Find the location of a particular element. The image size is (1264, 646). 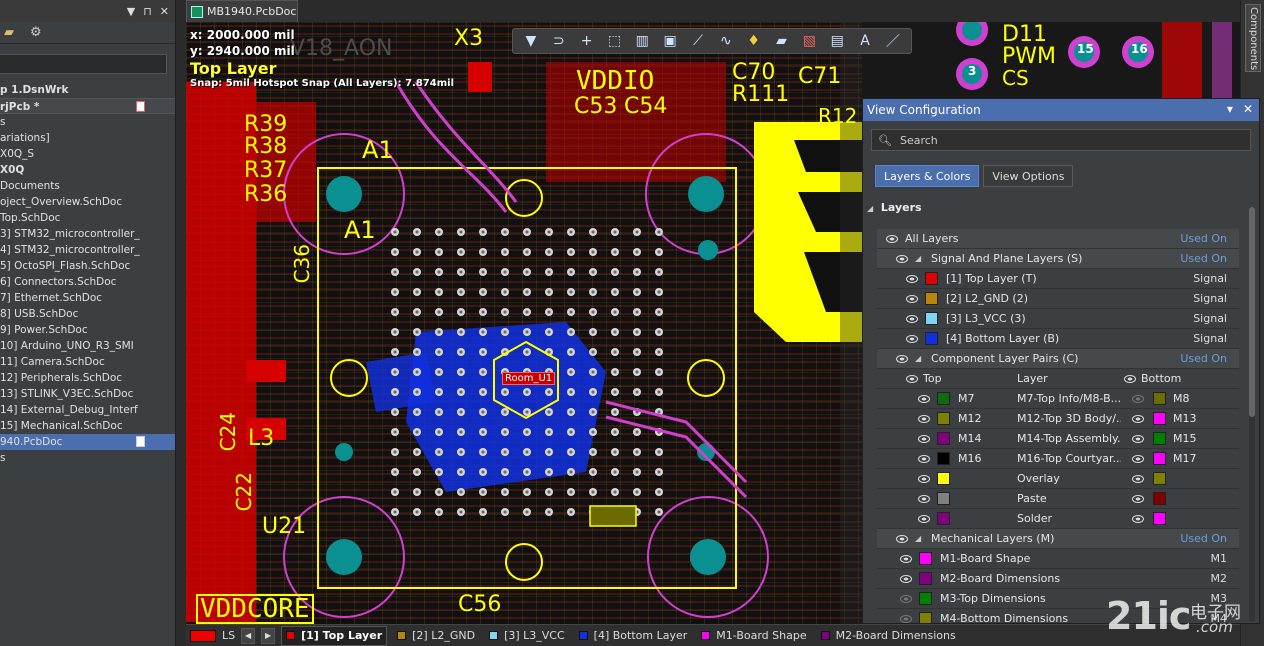

signal-layer-row: [1] Top Layer (T) Signal is located at coordinates (1058, 279).